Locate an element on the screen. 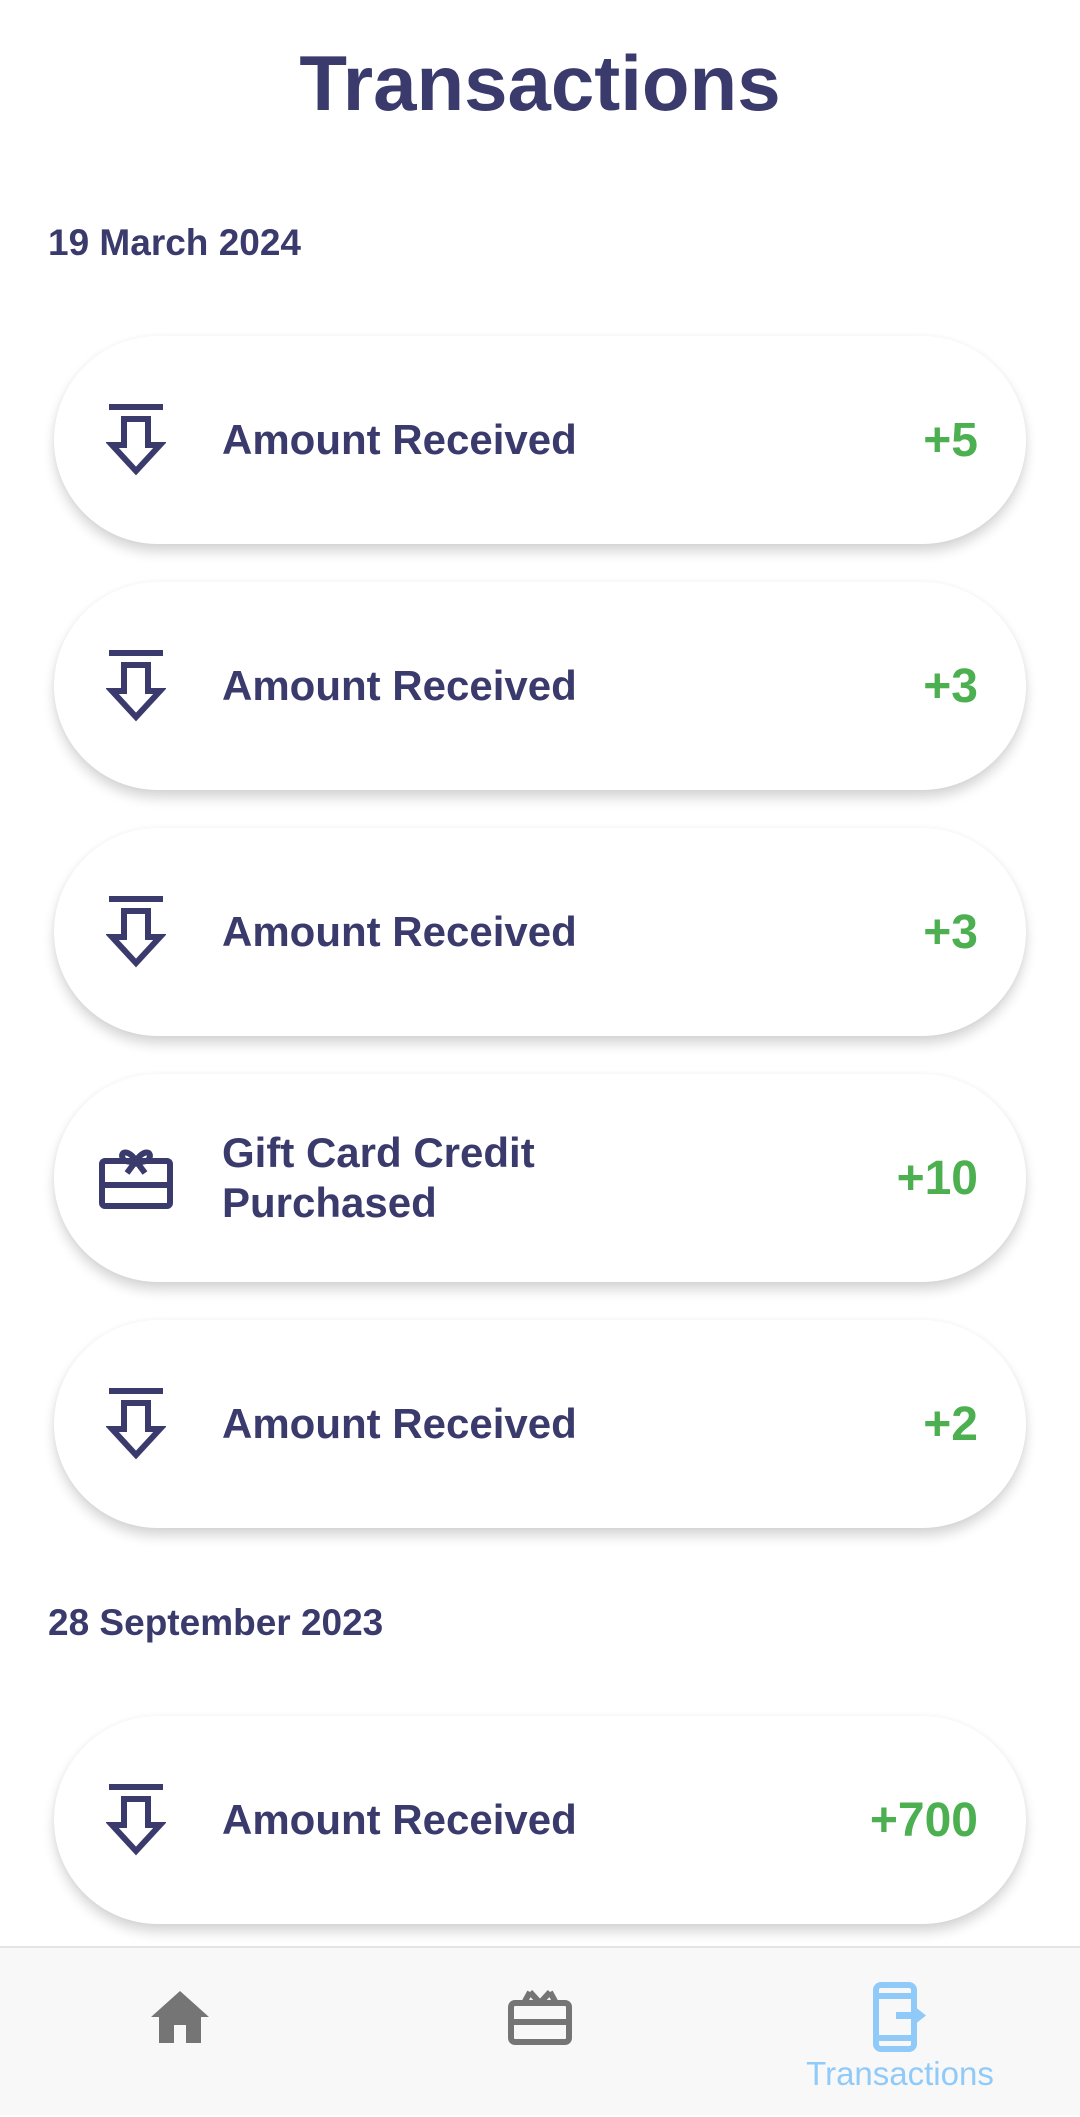 The width and height of the screenshot is (1080, 2117). bottom-navigation: Transactions is located at coordinates (540, 2030).